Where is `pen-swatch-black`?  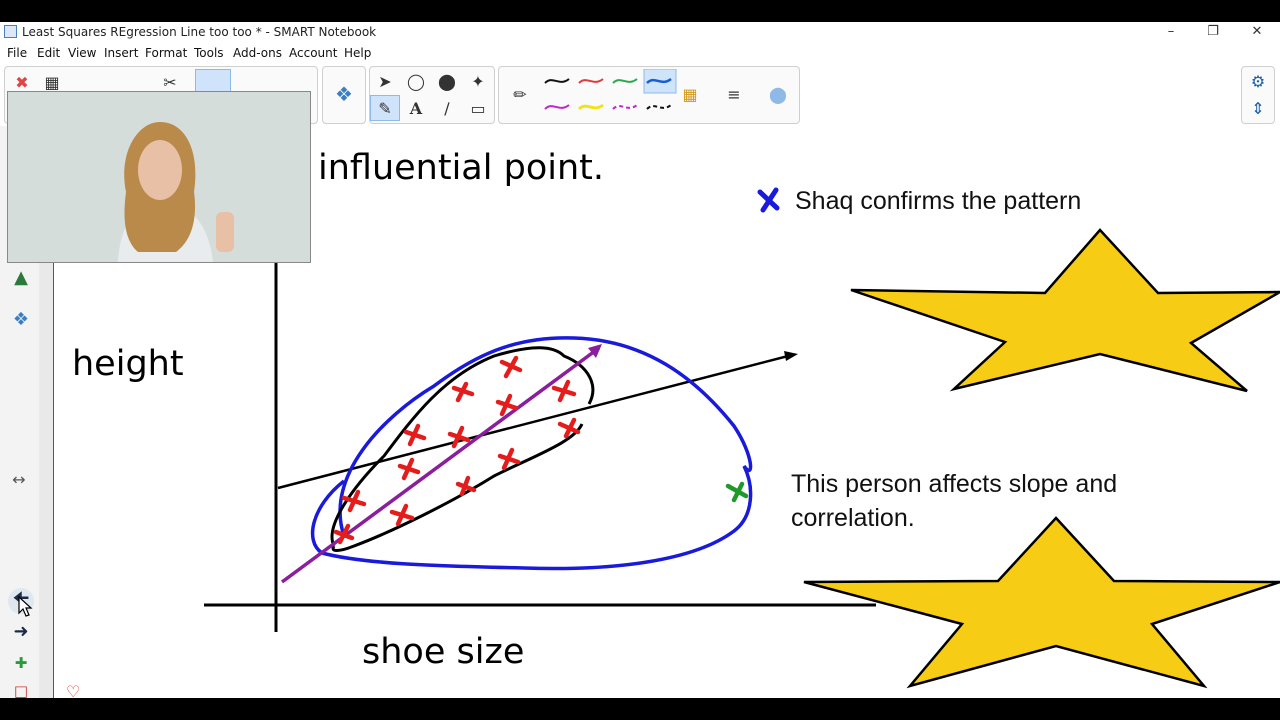
pen-swatch-black is located at coordinates (557, 81).